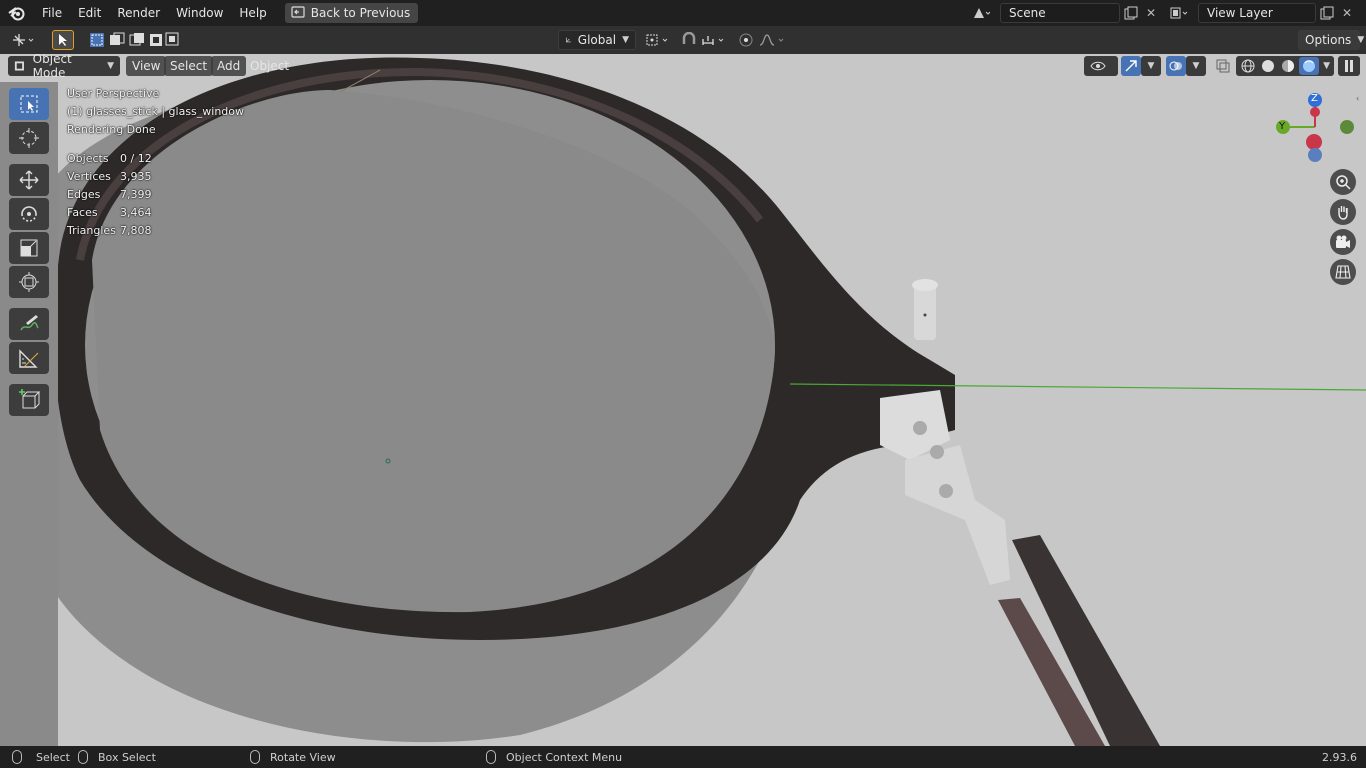 This screenshot has width=1366, height=768. I want to click on header-toolbar: Global ▼ Options ▼, so click(683, 40).